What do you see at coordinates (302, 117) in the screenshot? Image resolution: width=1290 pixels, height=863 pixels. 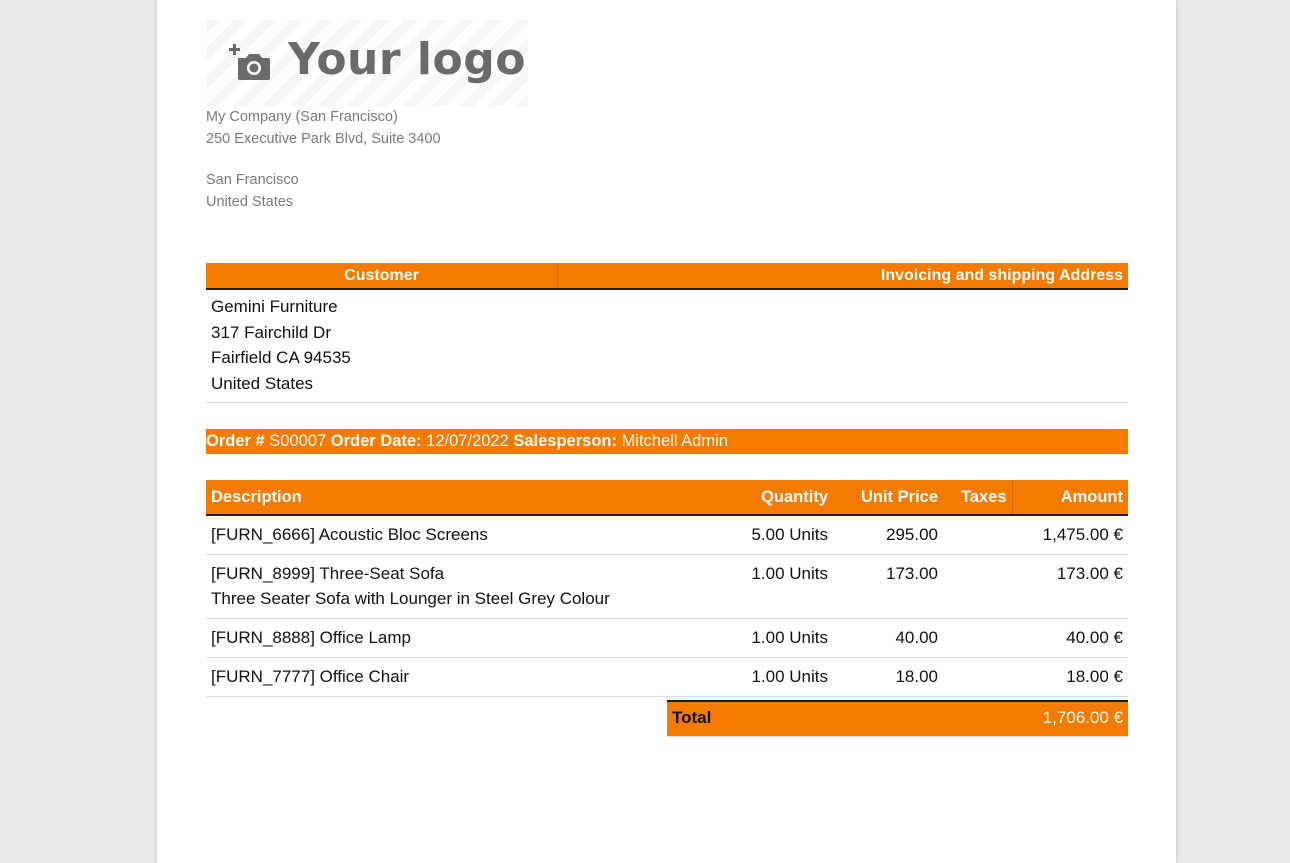 I see `company-name: My Company (San Francisco)` at bounding box center [302, 117].